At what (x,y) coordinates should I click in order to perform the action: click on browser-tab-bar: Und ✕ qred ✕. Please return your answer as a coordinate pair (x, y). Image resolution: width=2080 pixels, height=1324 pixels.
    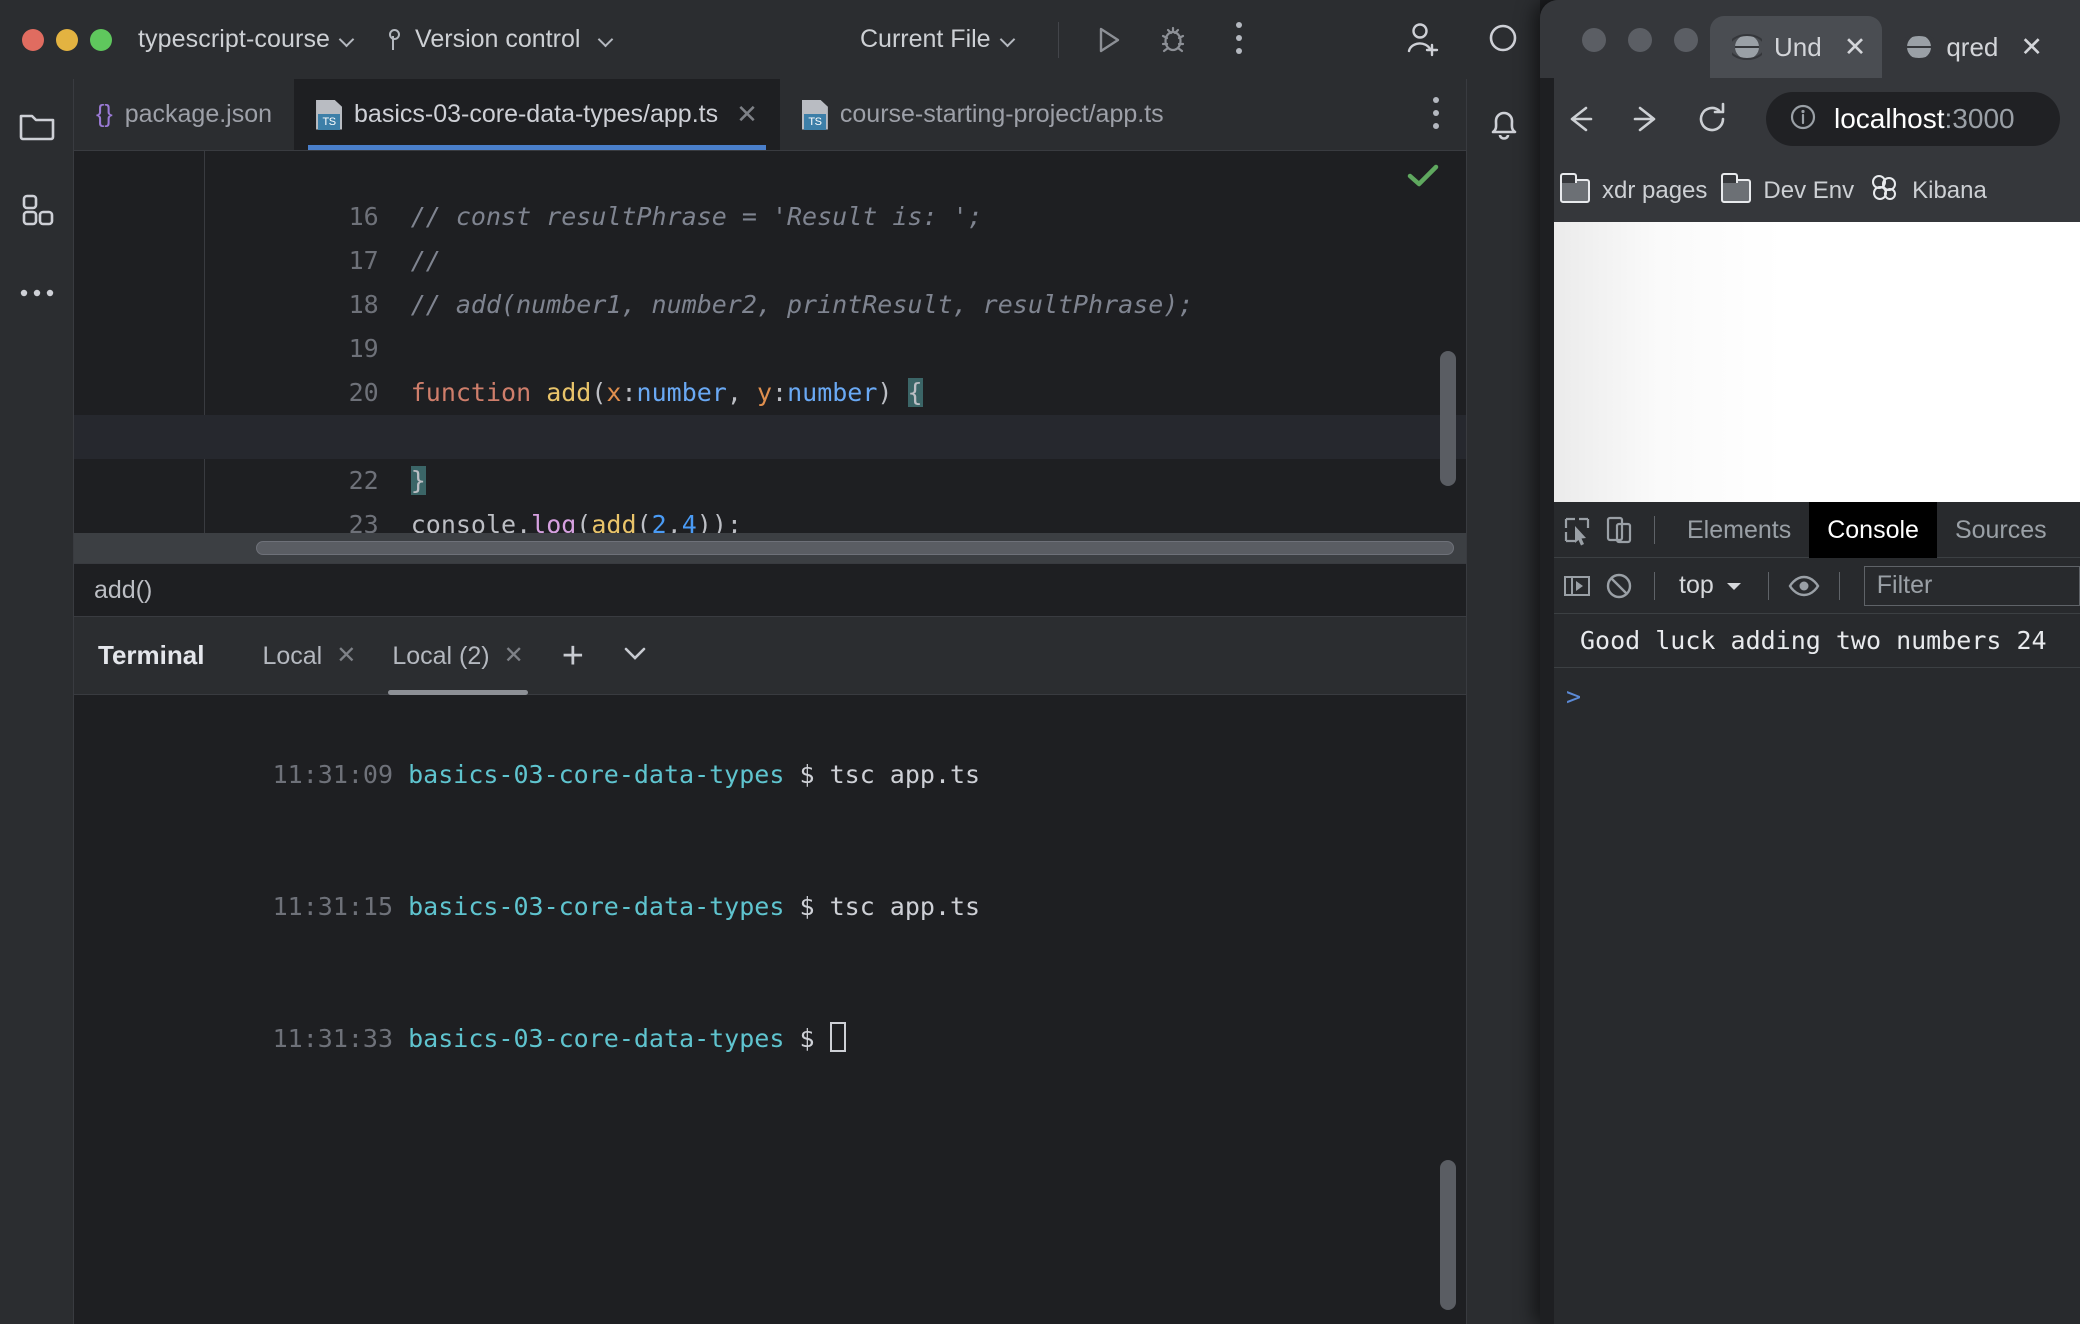
    Looking at the image, I should click on (1810, 39).